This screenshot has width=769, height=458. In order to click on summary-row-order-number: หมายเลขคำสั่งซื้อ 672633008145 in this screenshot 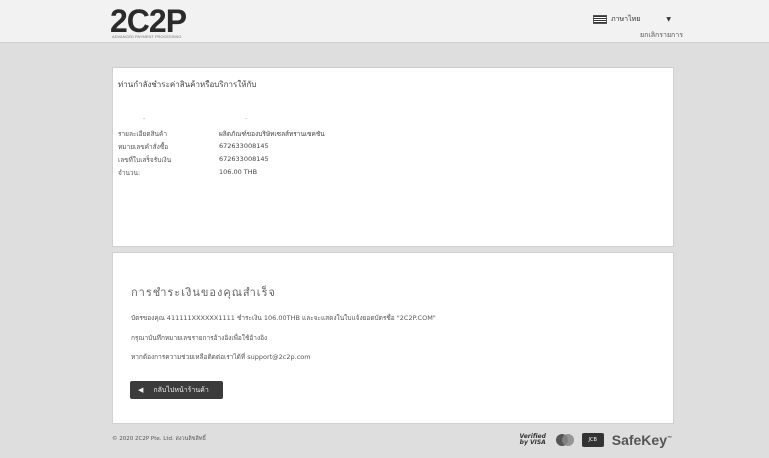, I will do `click(318, 147)`.